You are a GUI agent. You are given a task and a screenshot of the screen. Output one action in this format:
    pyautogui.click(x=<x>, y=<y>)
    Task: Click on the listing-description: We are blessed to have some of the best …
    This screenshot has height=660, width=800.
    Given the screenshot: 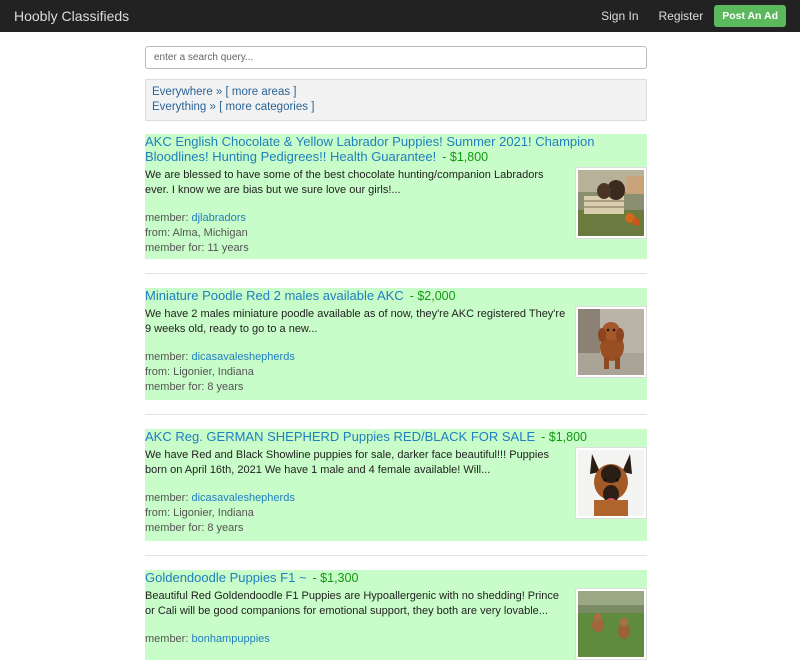 What is the action you would take?
    pyautogui.click(x=344, y=182)
    